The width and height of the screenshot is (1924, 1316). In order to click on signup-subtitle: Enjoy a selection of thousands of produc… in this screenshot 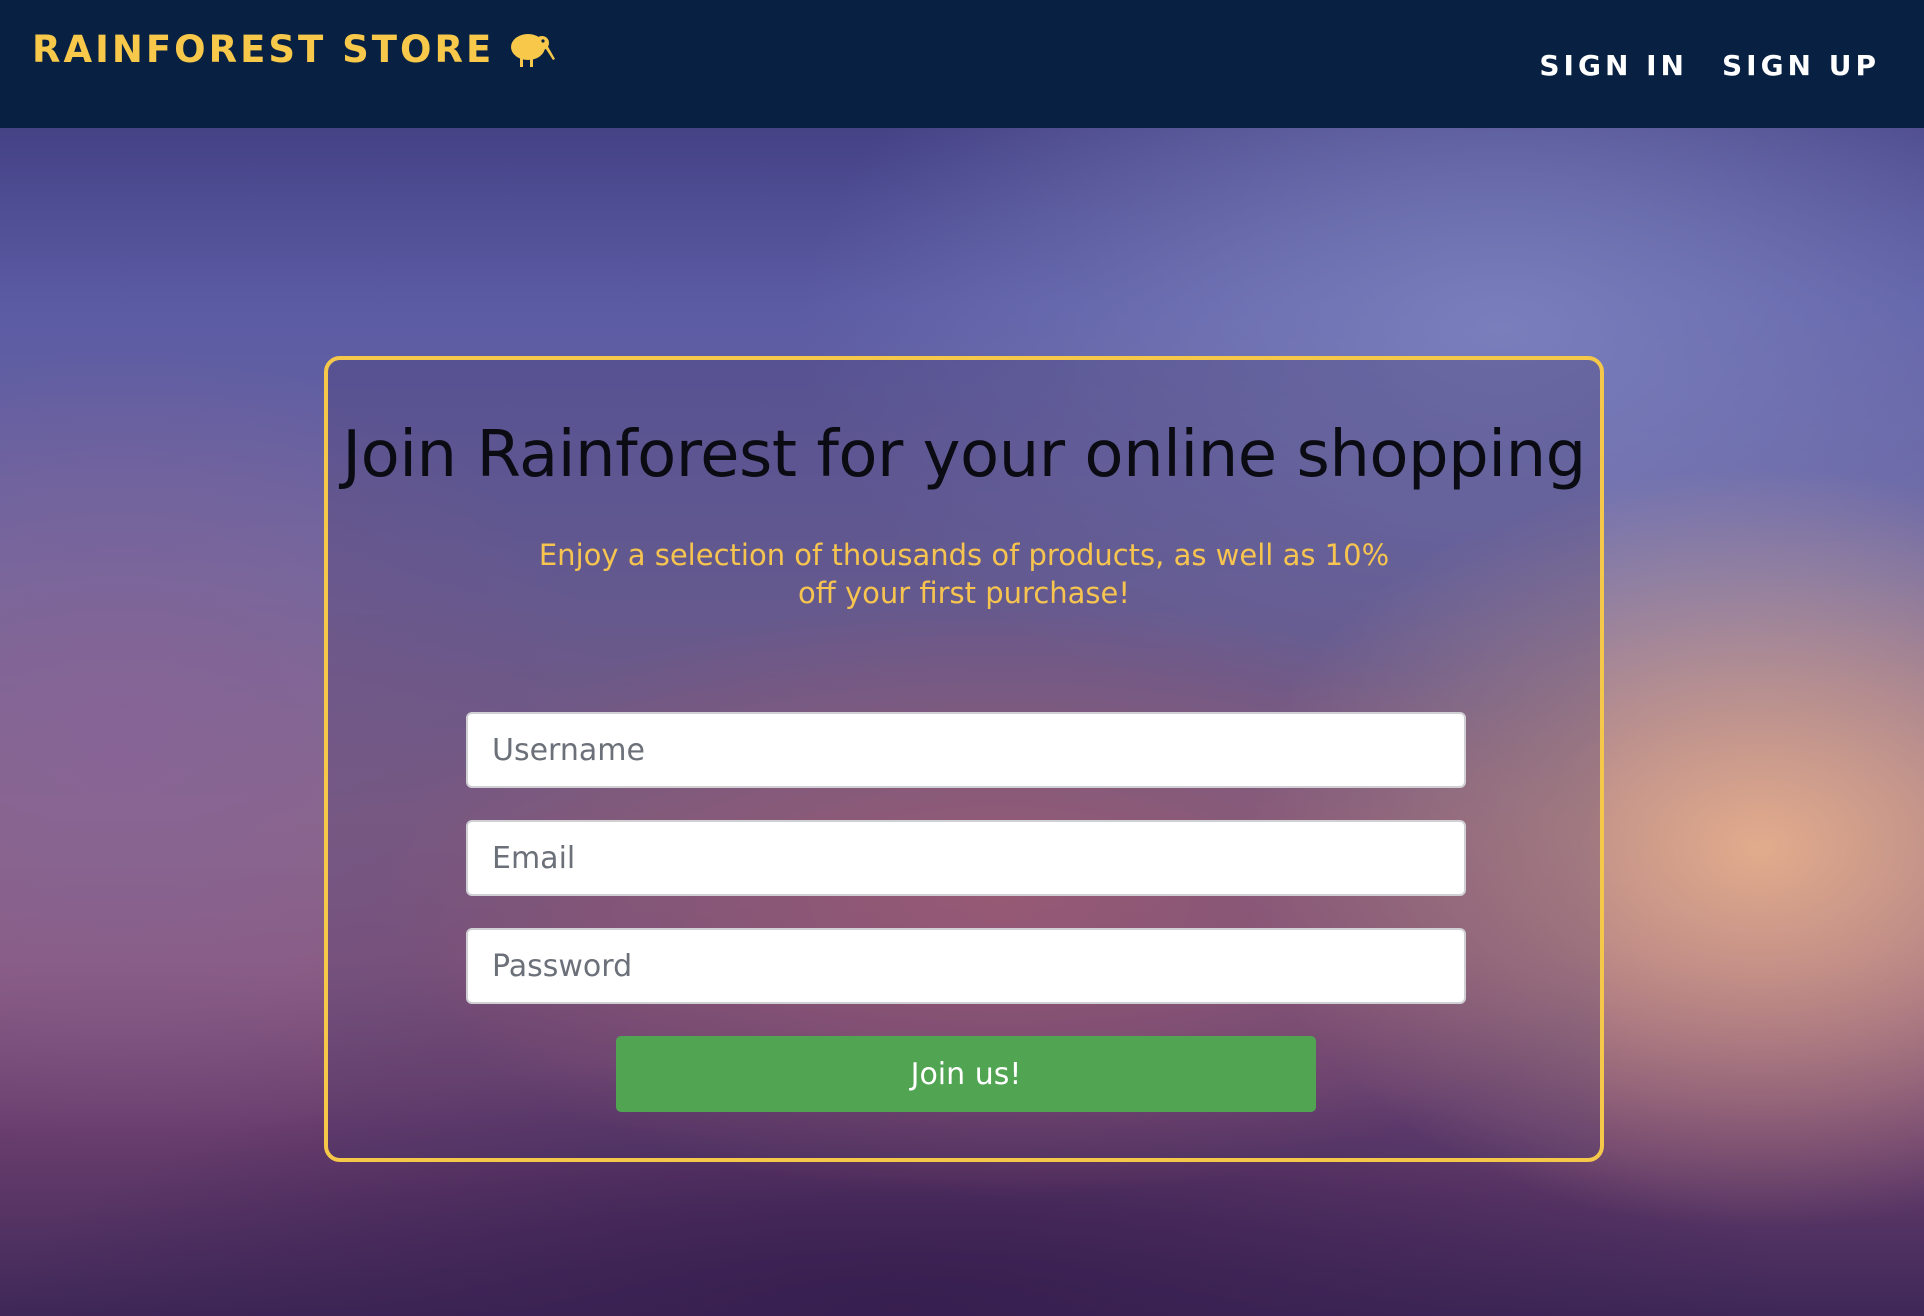, I will do `click(964, 574)`.